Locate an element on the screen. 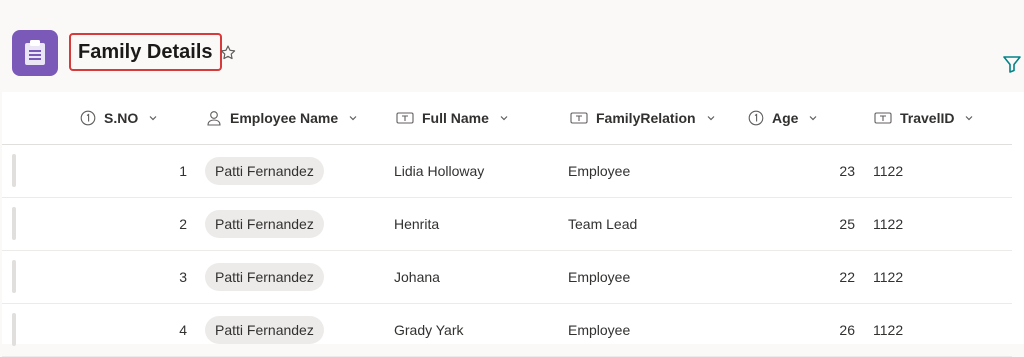 This screenshot has width=1024, height=357. page-title: Family Details is located at coordinates (145, 52).